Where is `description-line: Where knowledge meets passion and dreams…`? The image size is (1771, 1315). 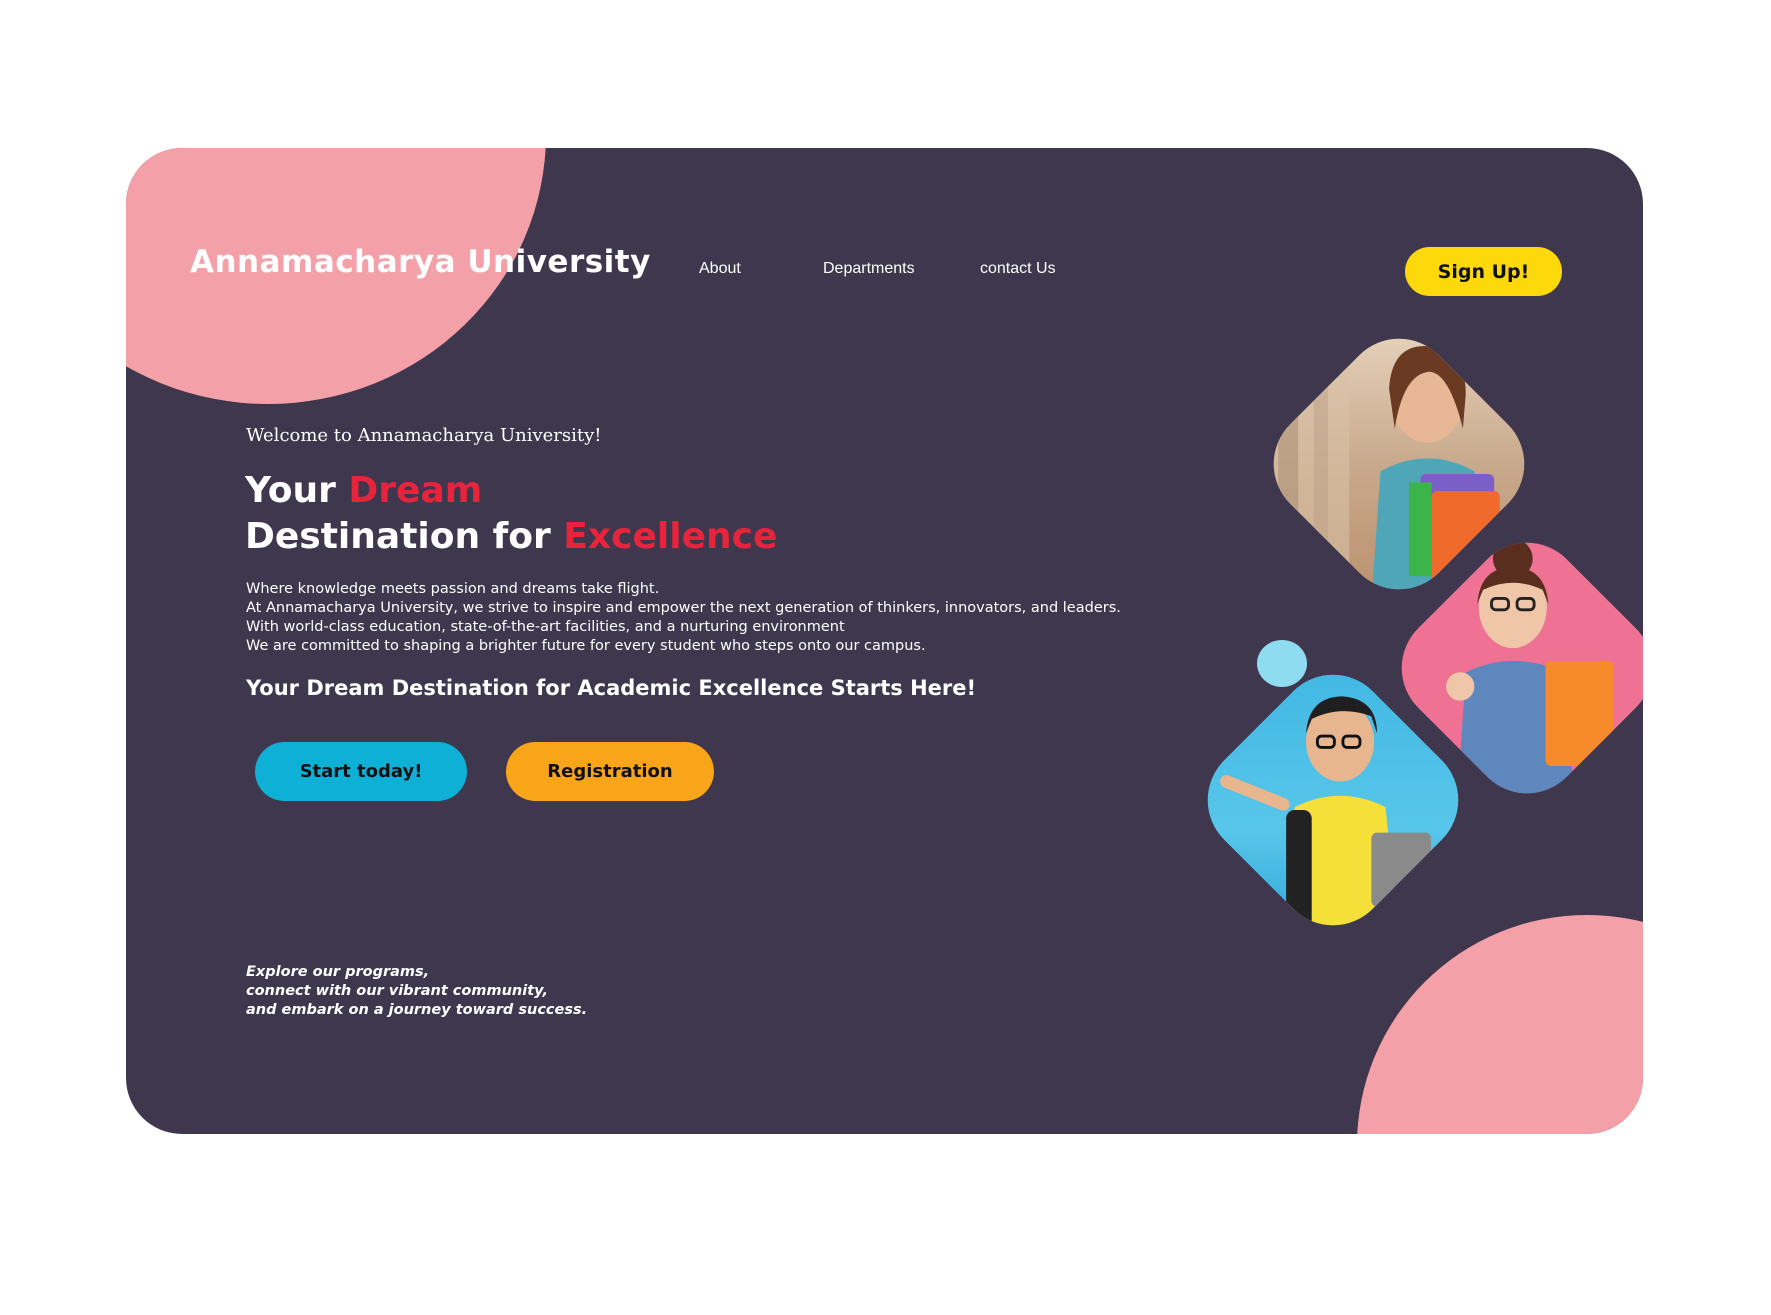
description-line: Where knowledge meets passion and dreams… is located at coordinates (453, 589).